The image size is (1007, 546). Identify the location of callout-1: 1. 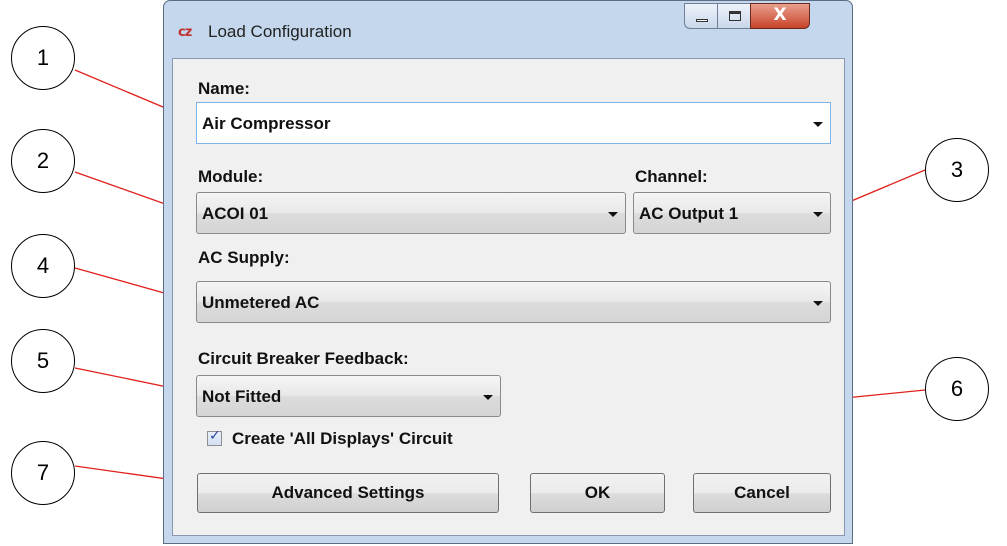
(43, 58).